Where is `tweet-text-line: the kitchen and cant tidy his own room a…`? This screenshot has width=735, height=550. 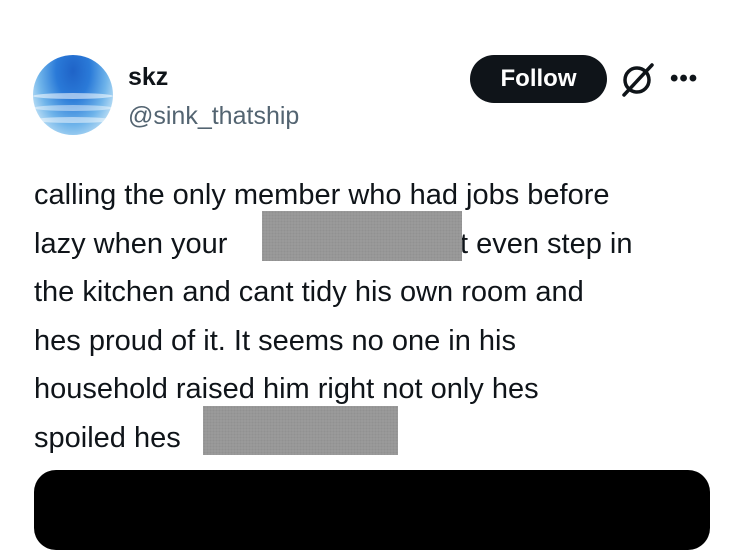
tweet-text-line: the kitchen and cant tidy his own room a… is located at coordinates (309, 292).